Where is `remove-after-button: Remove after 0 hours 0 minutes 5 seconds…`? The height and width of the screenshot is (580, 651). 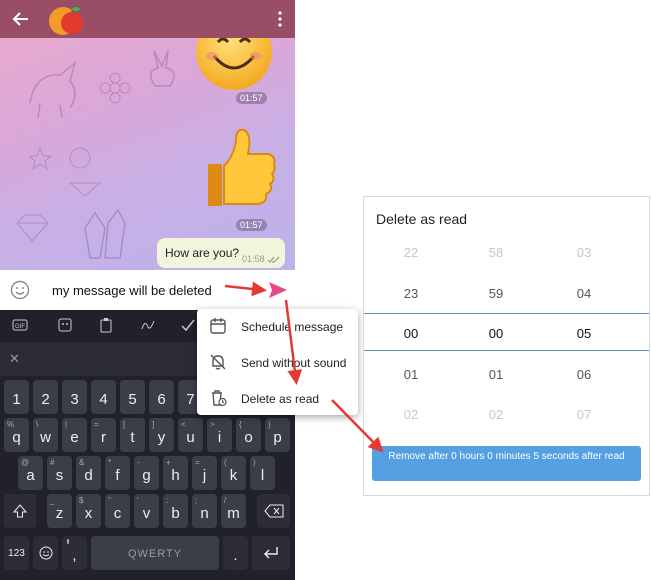
remove-after-button: Remove after 0 hours 0 minutes 5 seconds… is located at coordinates (506, 463).